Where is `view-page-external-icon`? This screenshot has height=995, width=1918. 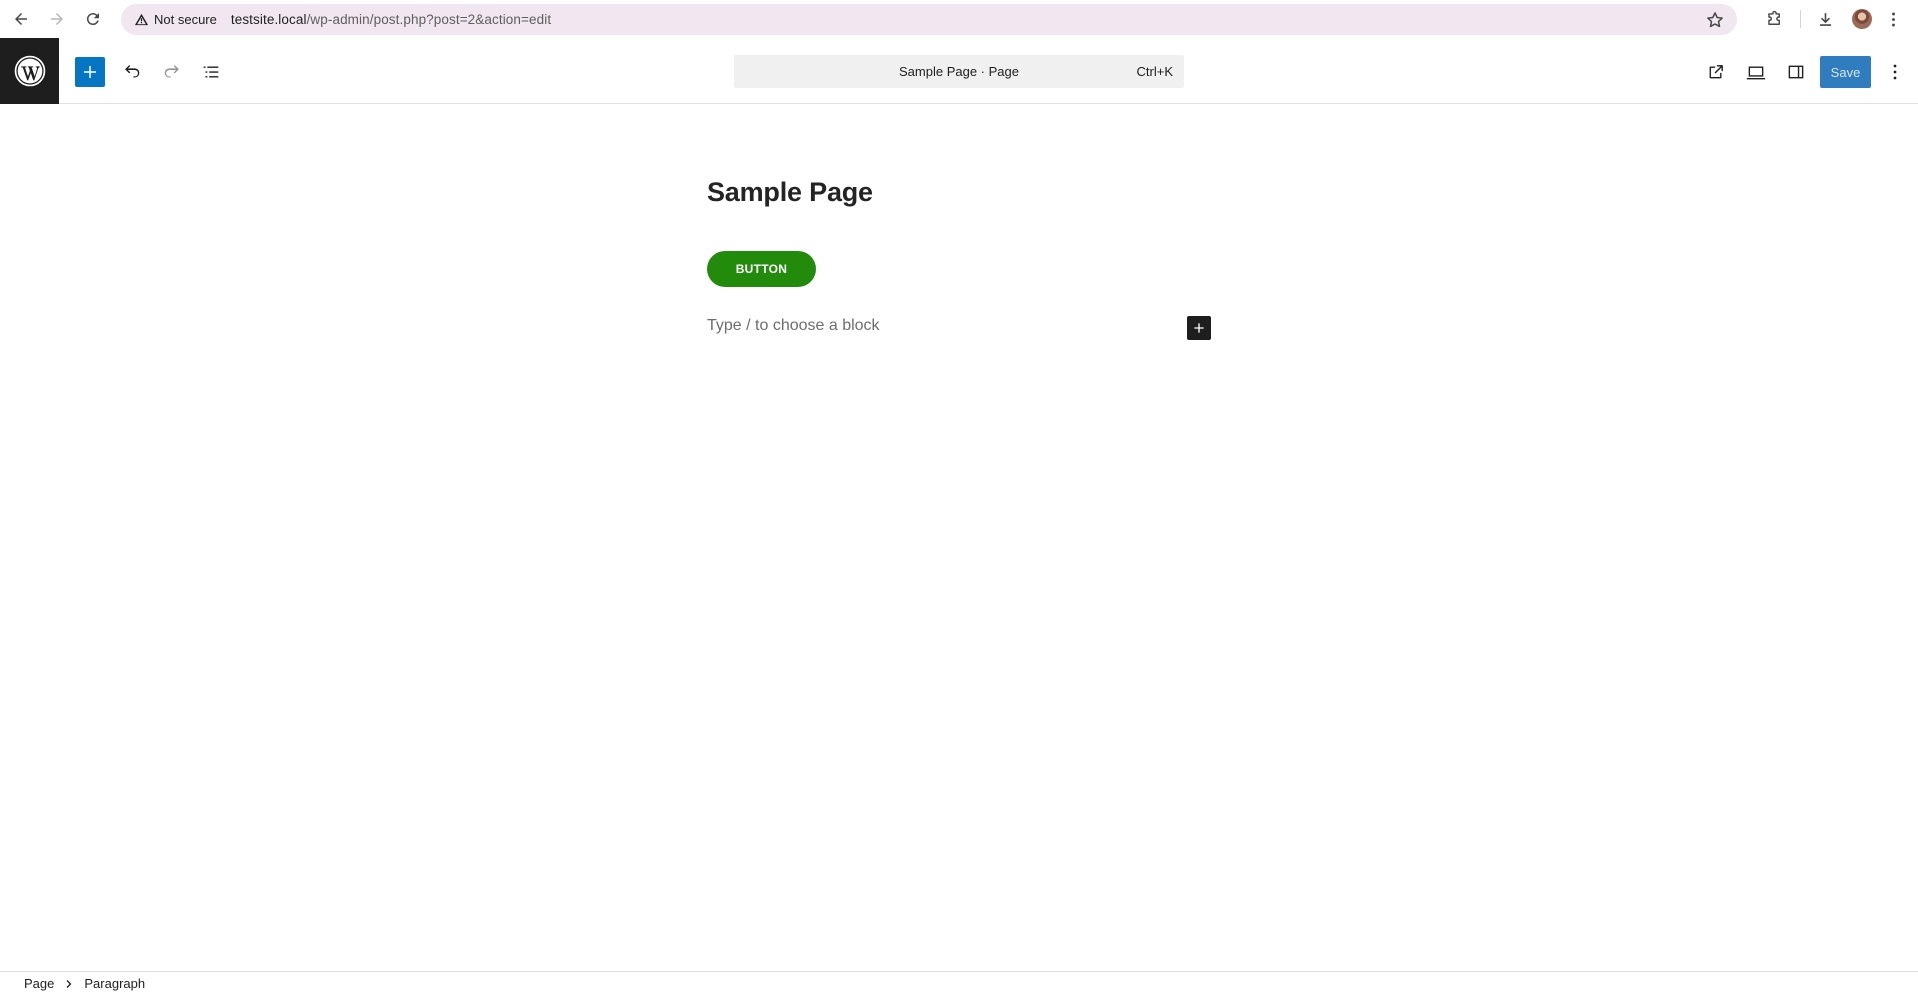
view-page-external-icon is located at coordinates (1716, 72).